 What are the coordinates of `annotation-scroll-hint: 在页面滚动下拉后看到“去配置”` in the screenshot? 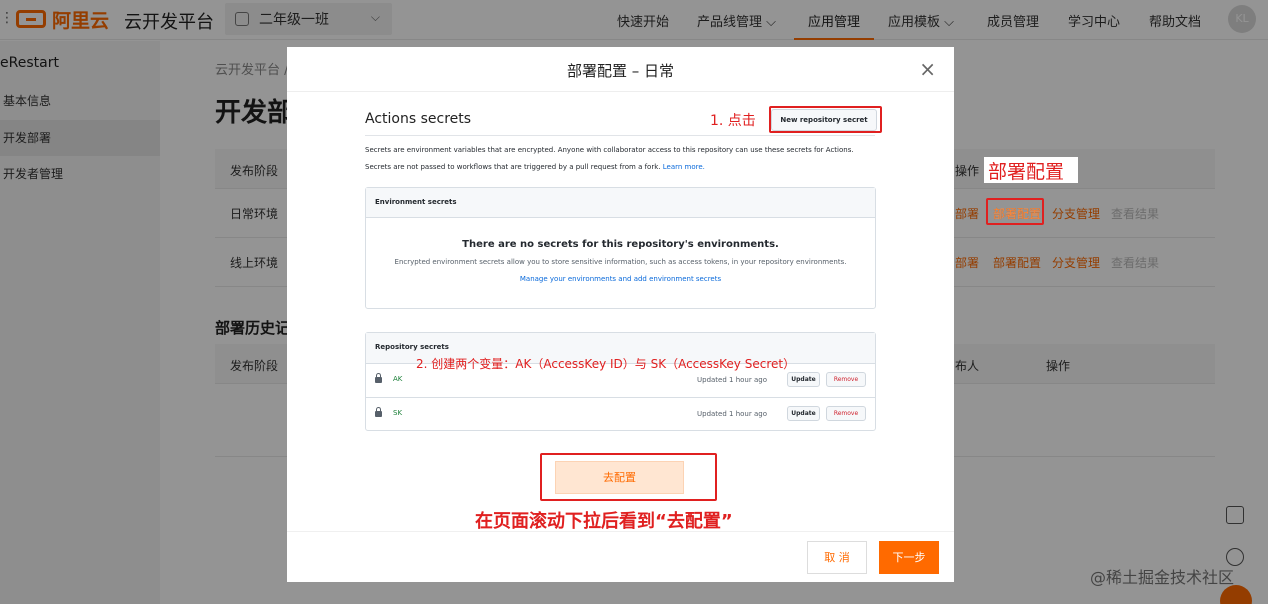 It's located at (604, 521).